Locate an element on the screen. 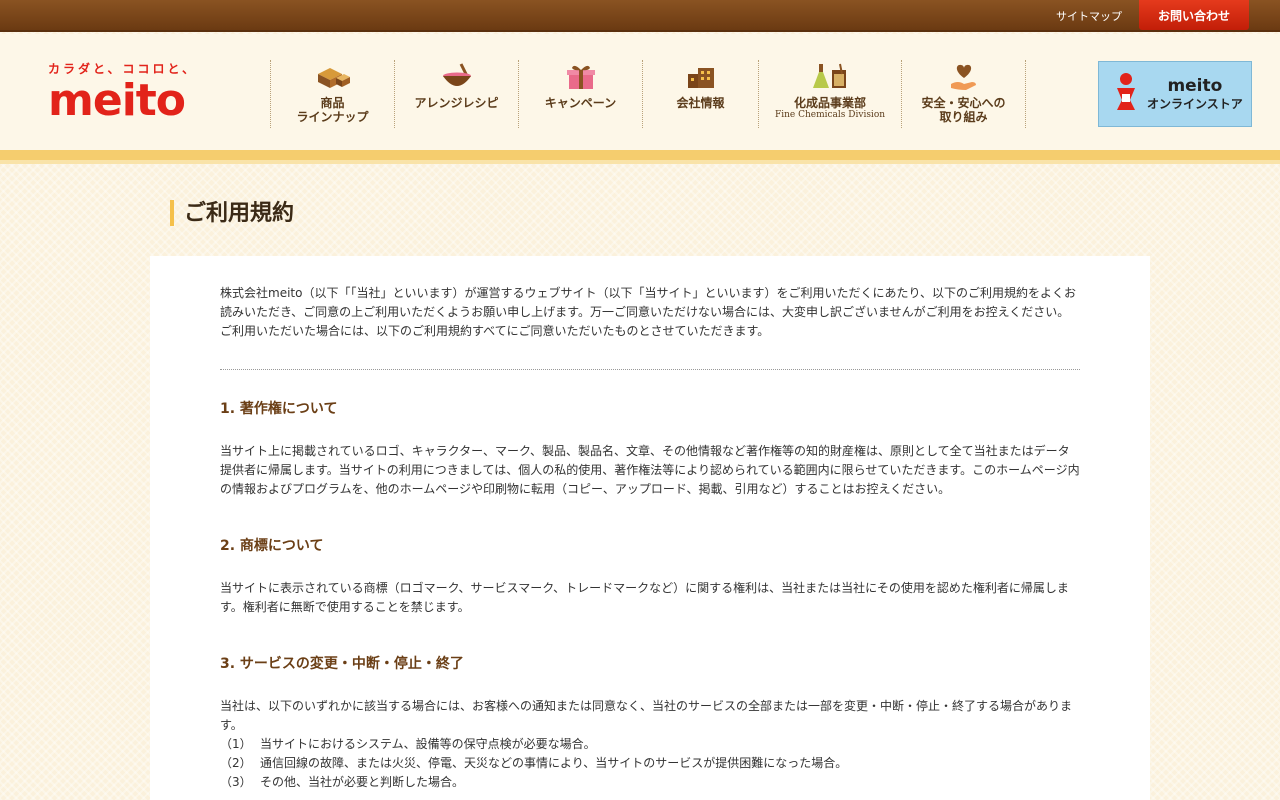  flask-icon is located at coordinates (830, 77).